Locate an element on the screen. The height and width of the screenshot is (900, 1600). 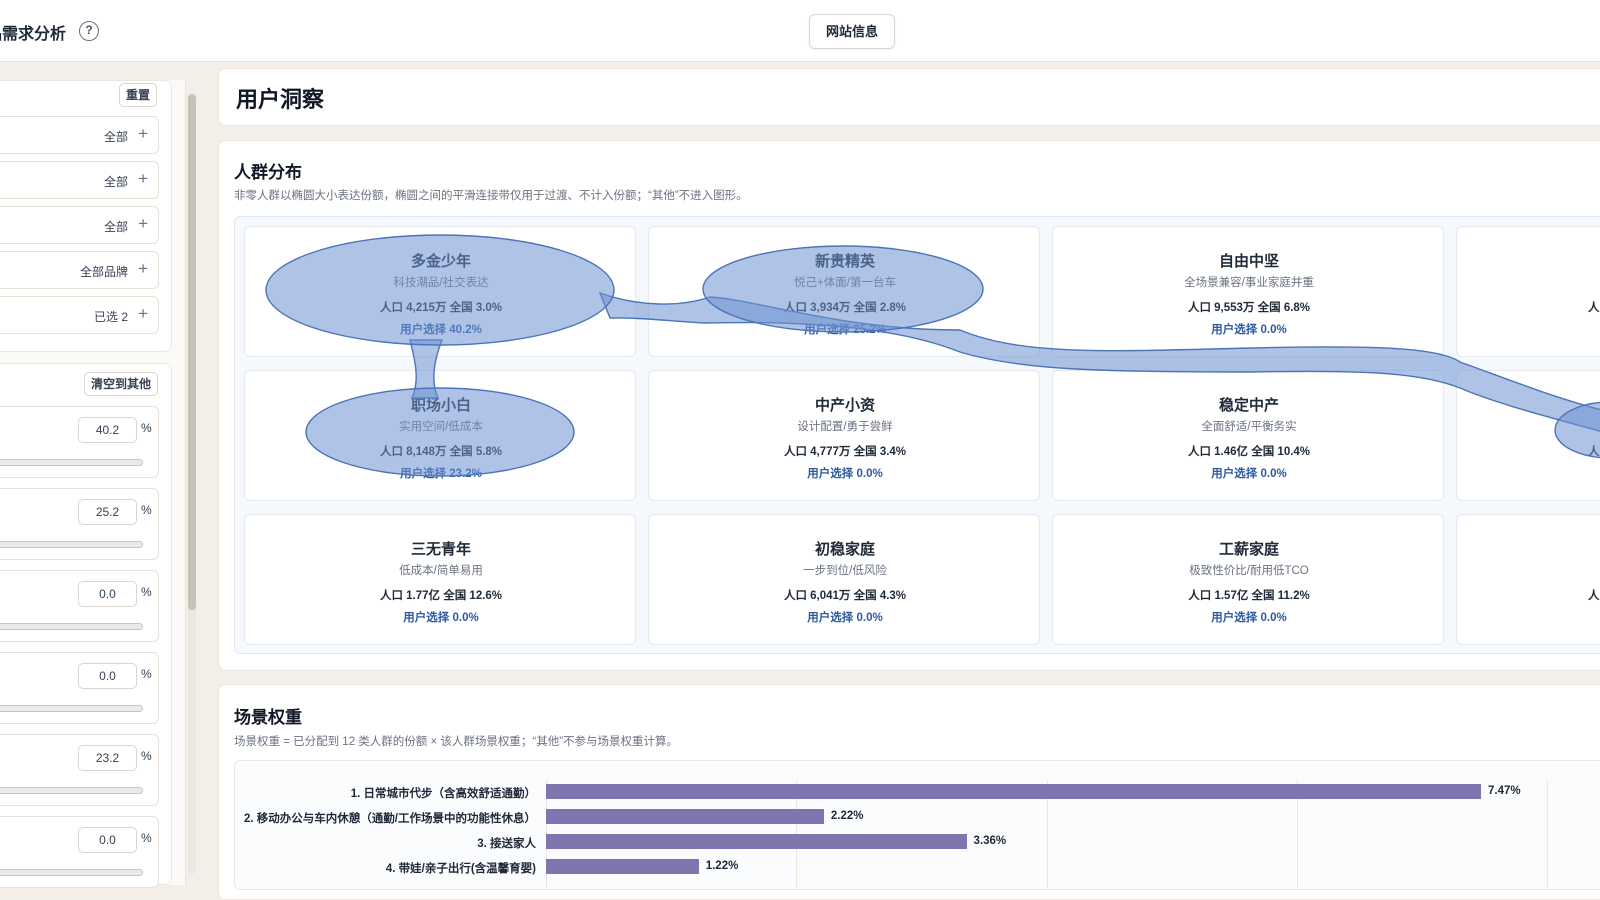
bar-label: 1. 日常城市代步（含高效舒适通勤） is located at coordinates (443, 794).